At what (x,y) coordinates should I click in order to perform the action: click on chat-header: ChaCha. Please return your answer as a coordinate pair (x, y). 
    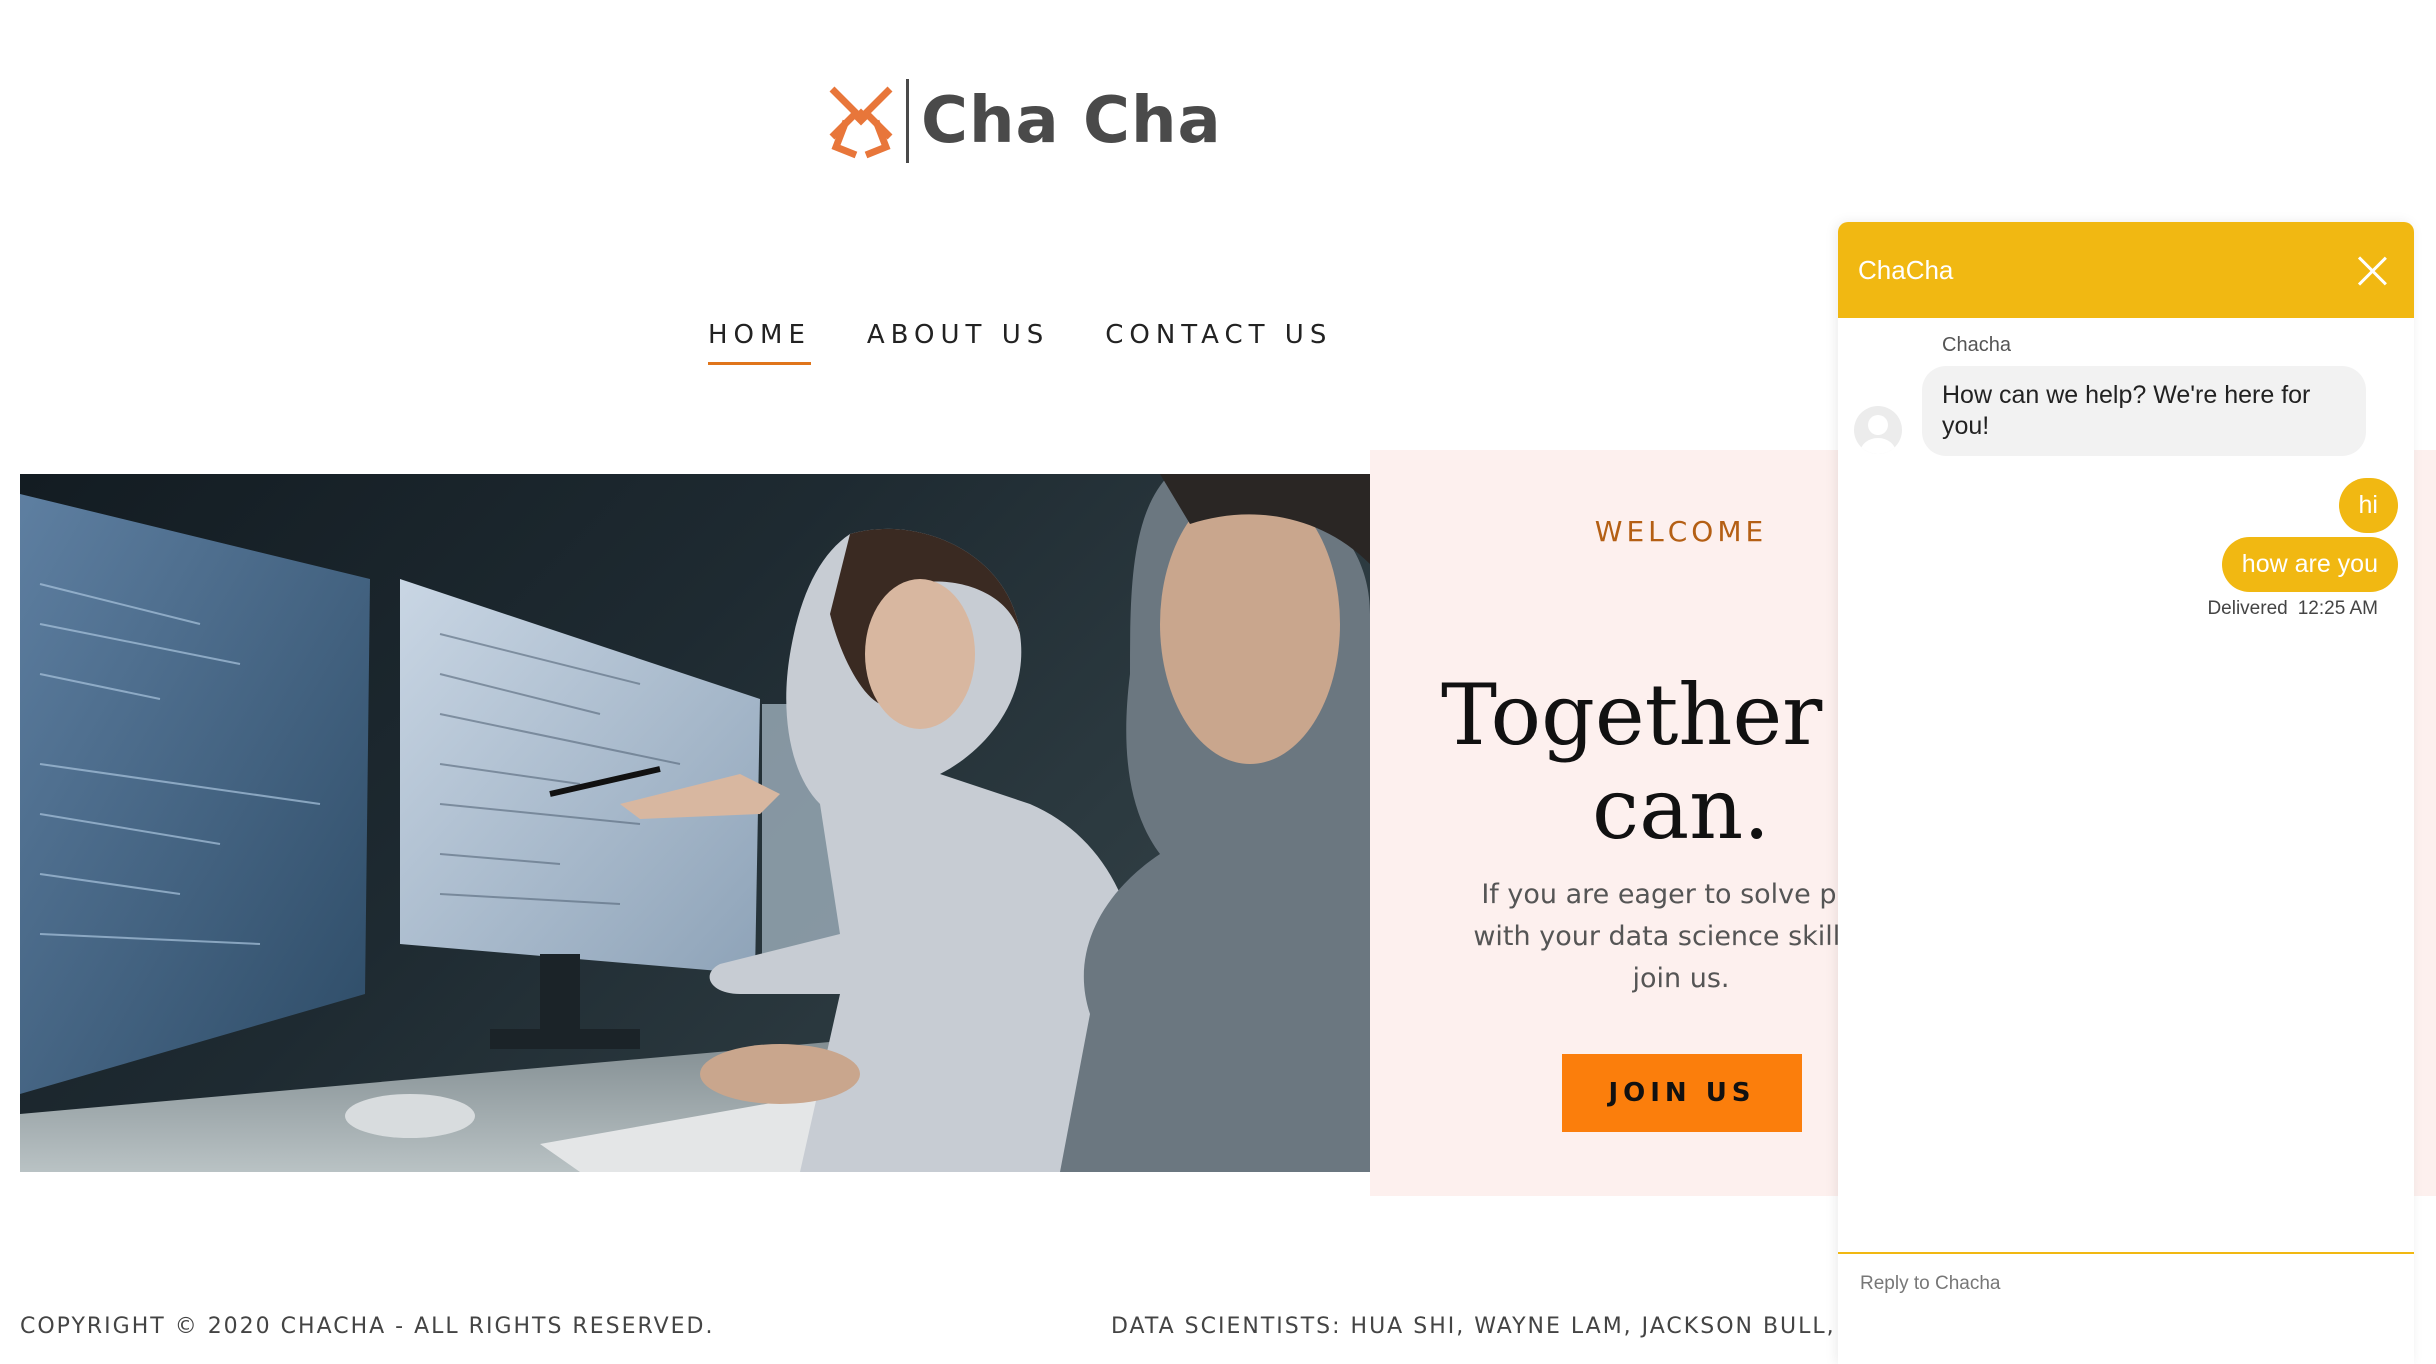
    Looking at the image, I should click on (2126, 270).